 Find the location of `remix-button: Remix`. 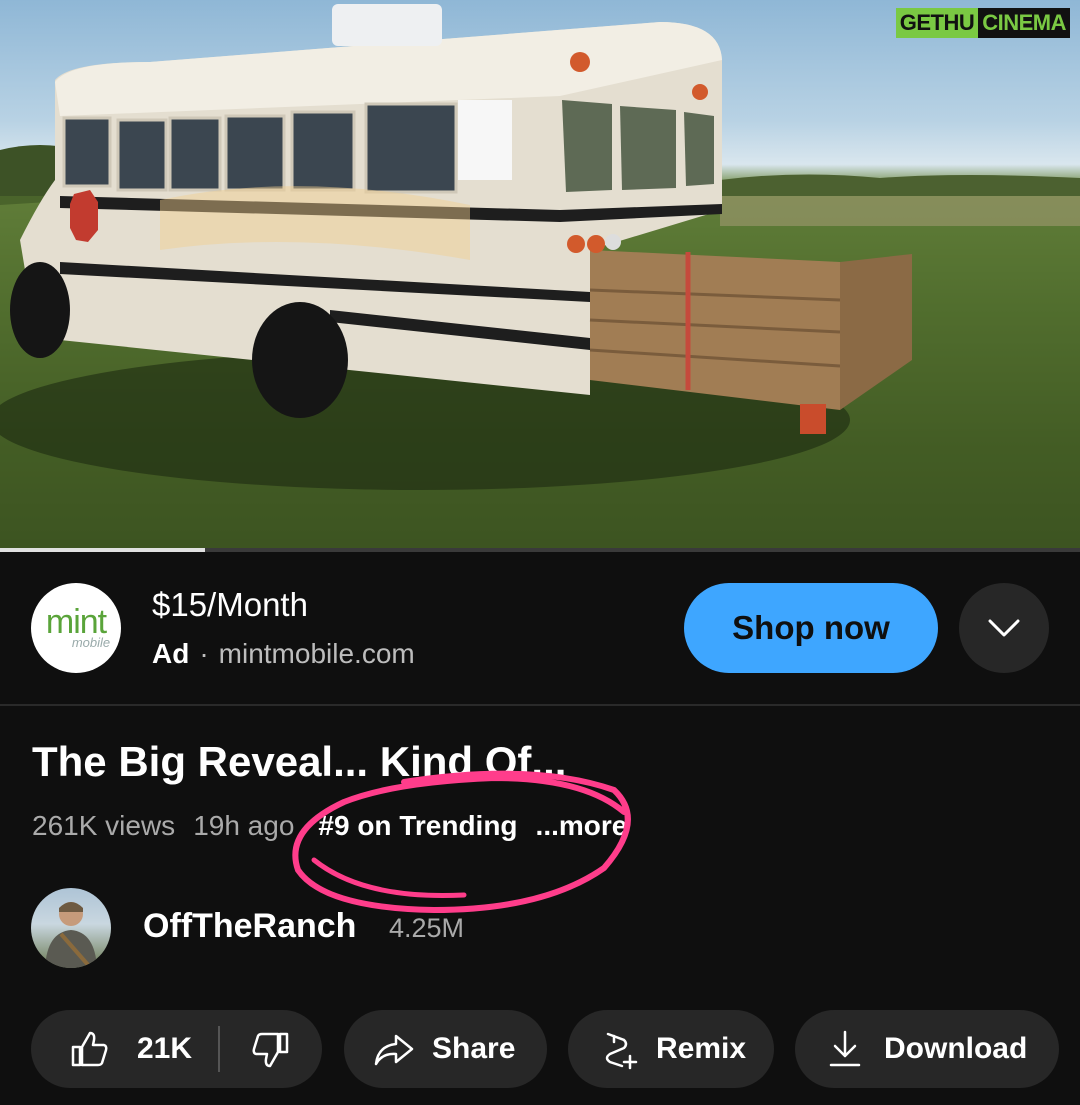

remix-button: Remix is located at coordinates (671, 1049).